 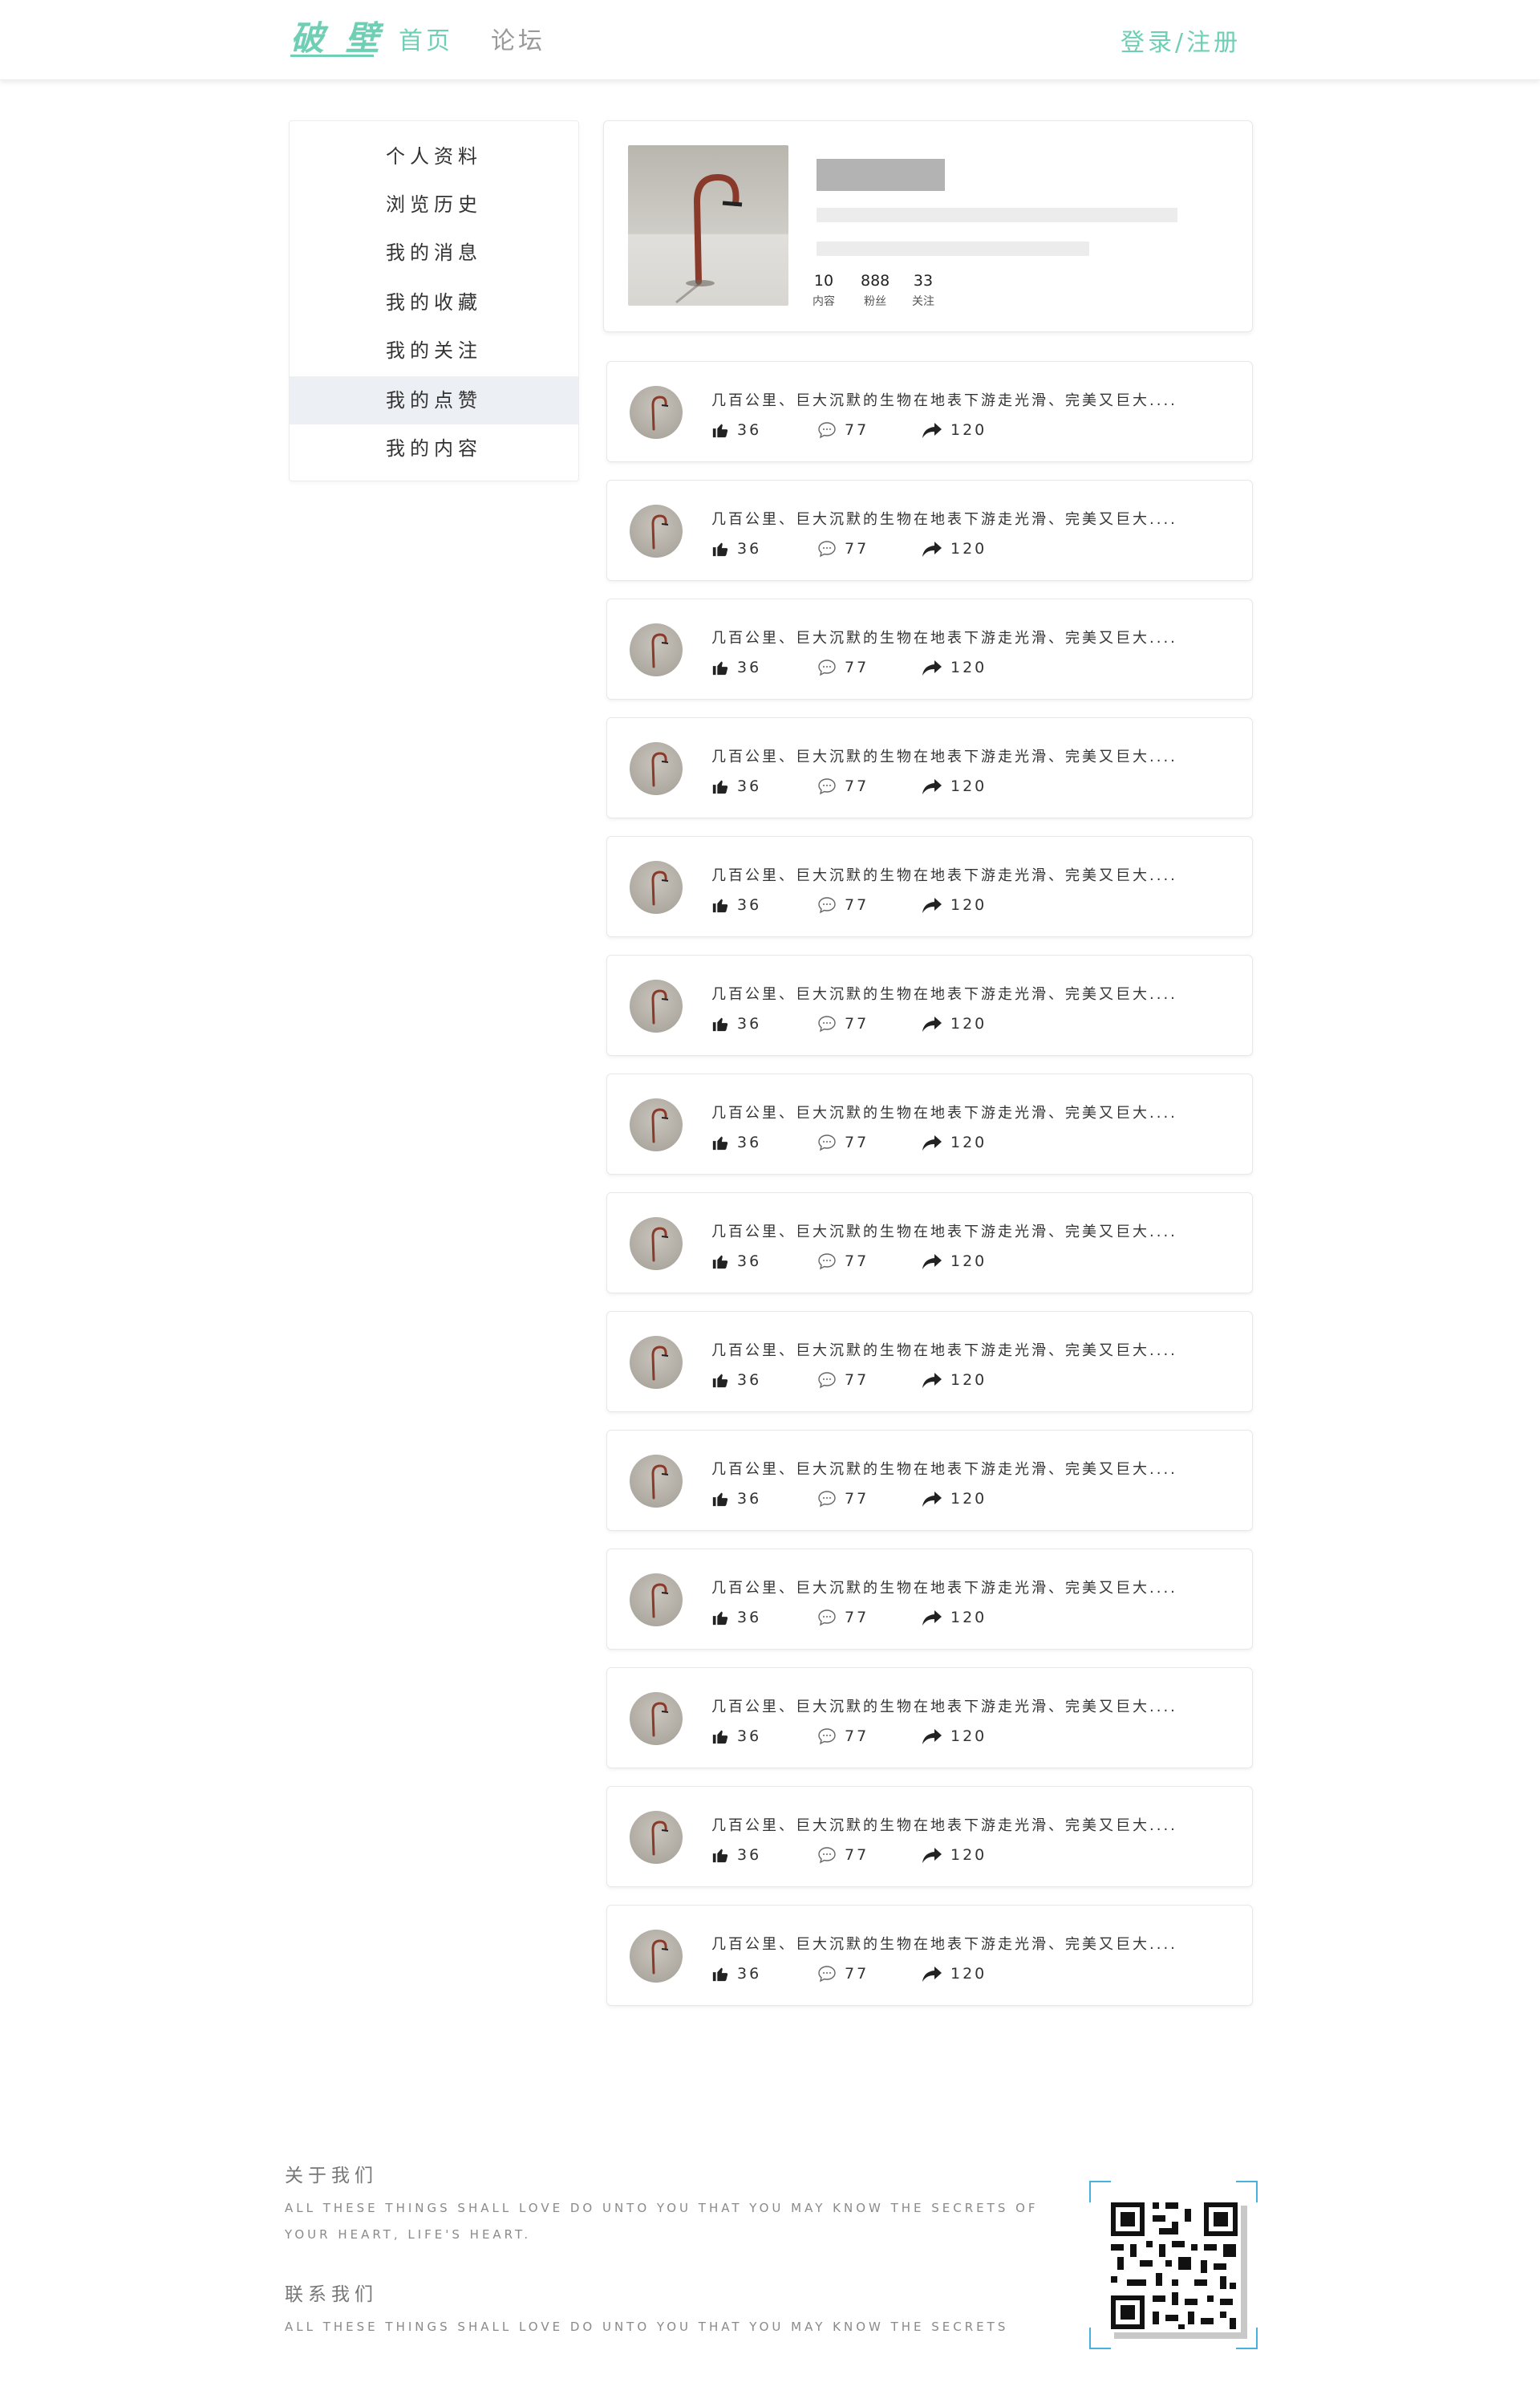 What do you see at coordinates (434, 302) in the screenshot?
I see `sidebar-item-favorites: 我的收藏` at bounding box center [434, 302].